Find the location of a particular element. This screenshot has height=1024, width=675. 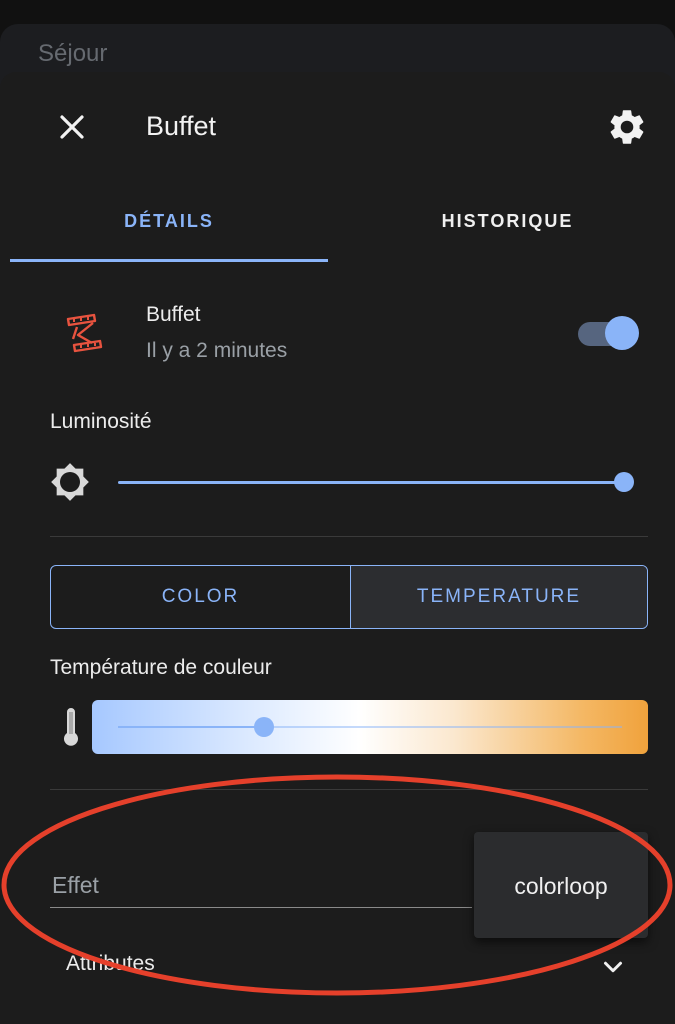

effect-dropdown-menu: colorloop is located at coordinates (561, 885).